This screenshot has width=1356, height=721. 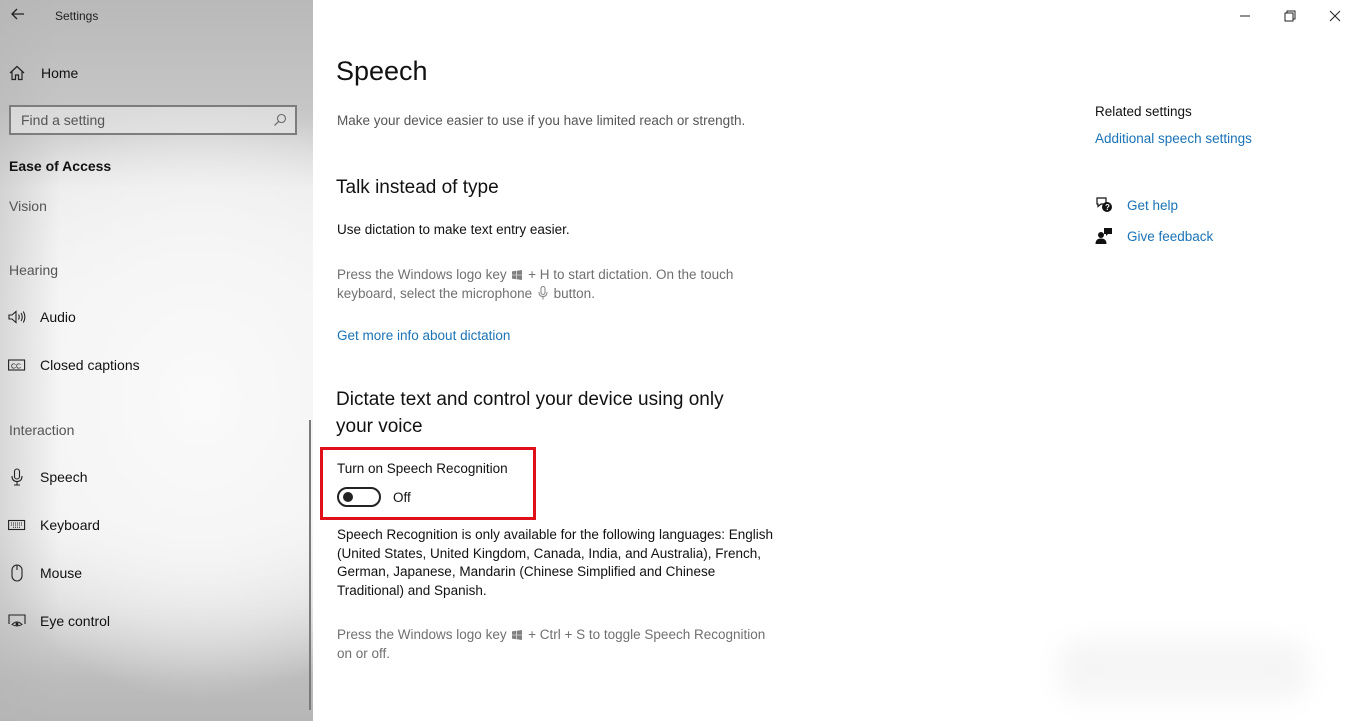 What do you see at coordinates (75, 621) in the screenshot?
I see `sidebar-item-label: Eye control` at bounding box center [75, 621].